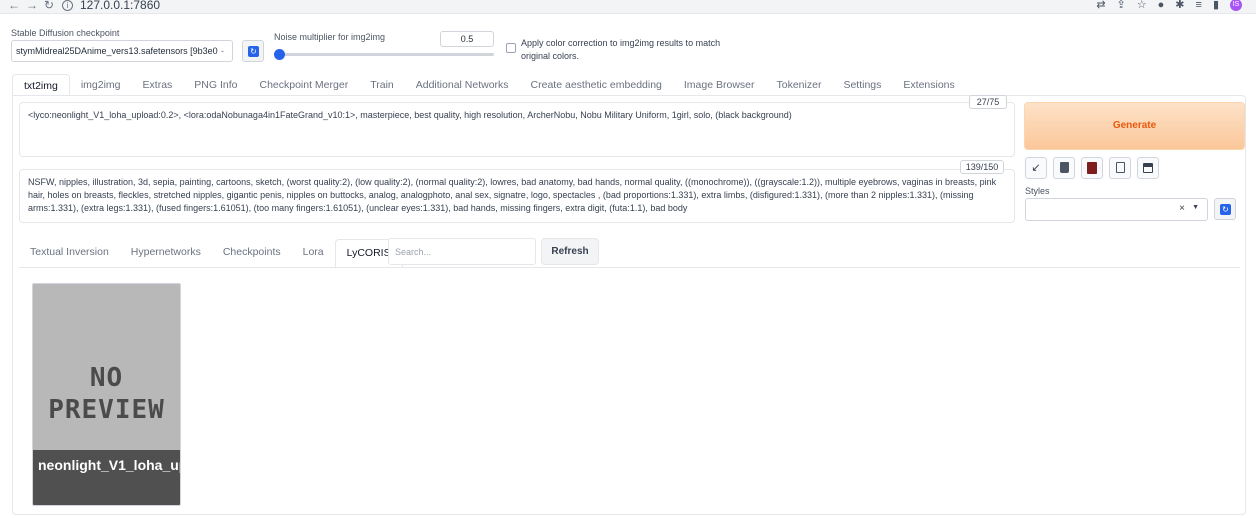  I want to click on tab-textual-inversion: Textual Inversion, so click(69, 253).